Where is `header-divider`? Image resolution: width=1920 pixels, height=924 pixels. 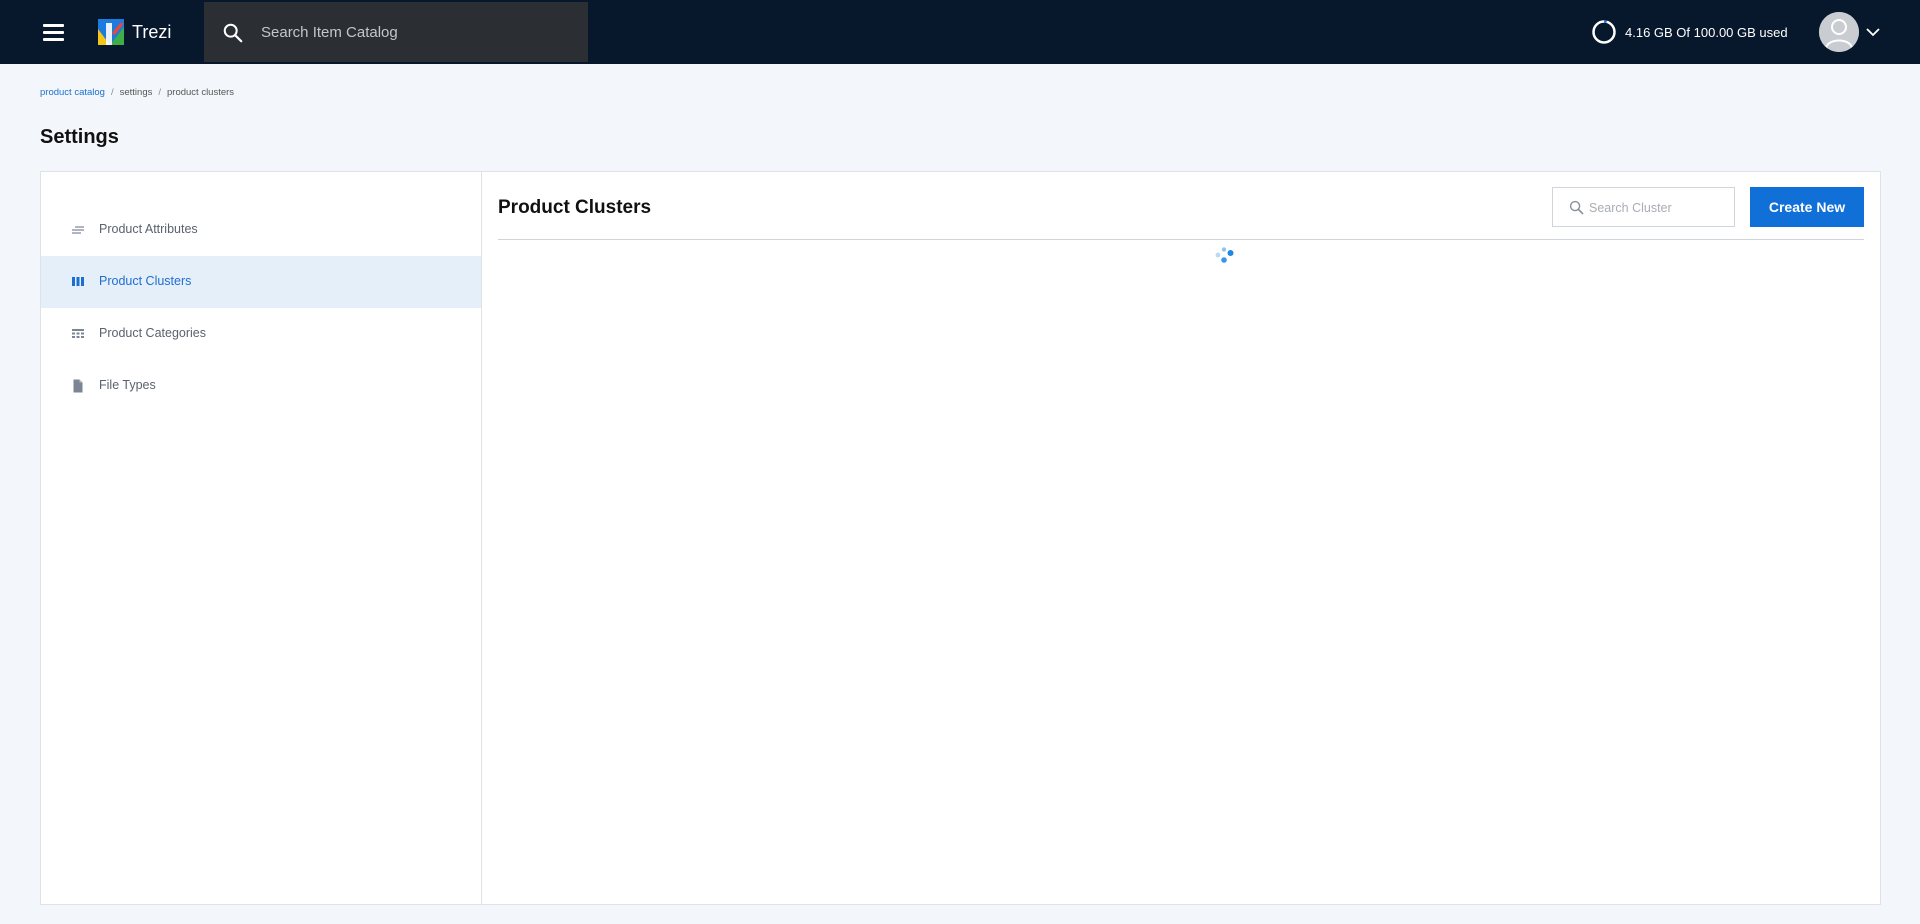 header-divider is located at coordinates (1181, 239).